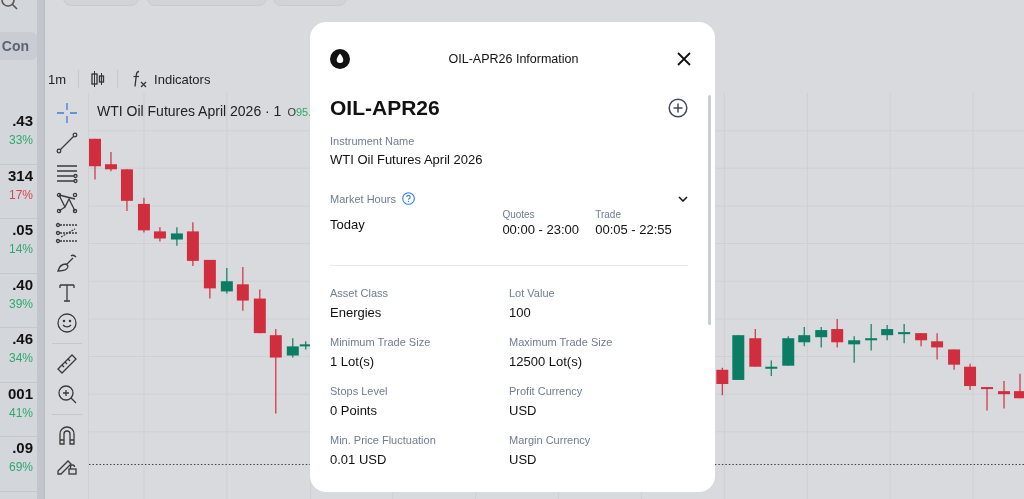 This screenshot has height=499, width=1024. I want to click on field-value: WTI Oil Futures April 2026, so click(407, 159).